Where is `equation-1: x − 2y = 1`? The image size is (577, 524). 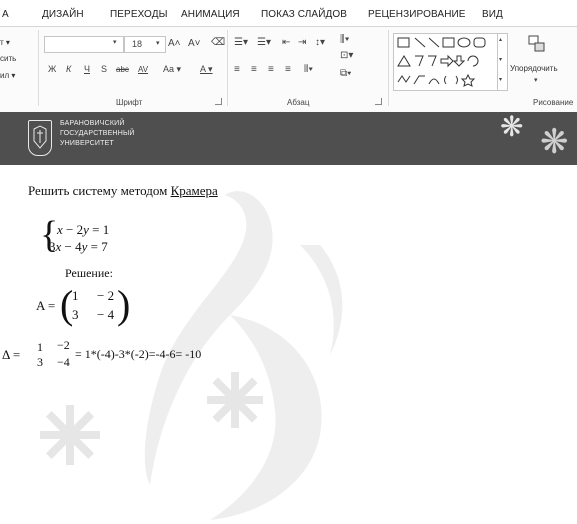
equation-1: x − 2y = 1 is located at coordinates (83, 230).